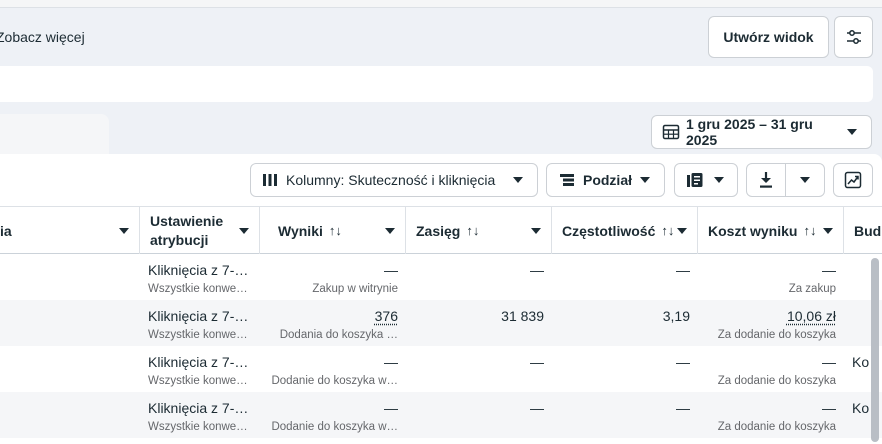 The width and height of the screenshot is (882, 444). Describe the element at coordinates (391, 180) in the screenshot. I see `columns-label: Kolumny: Skuteczność i kliknięcia` at that location.